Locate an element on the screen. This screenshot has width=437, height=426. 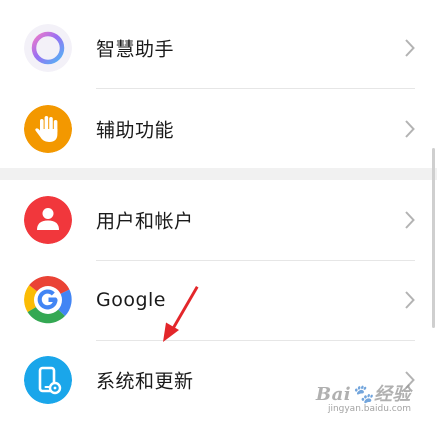
settings-item-label: 用户和帐户 is located at coordinates (145, 221).